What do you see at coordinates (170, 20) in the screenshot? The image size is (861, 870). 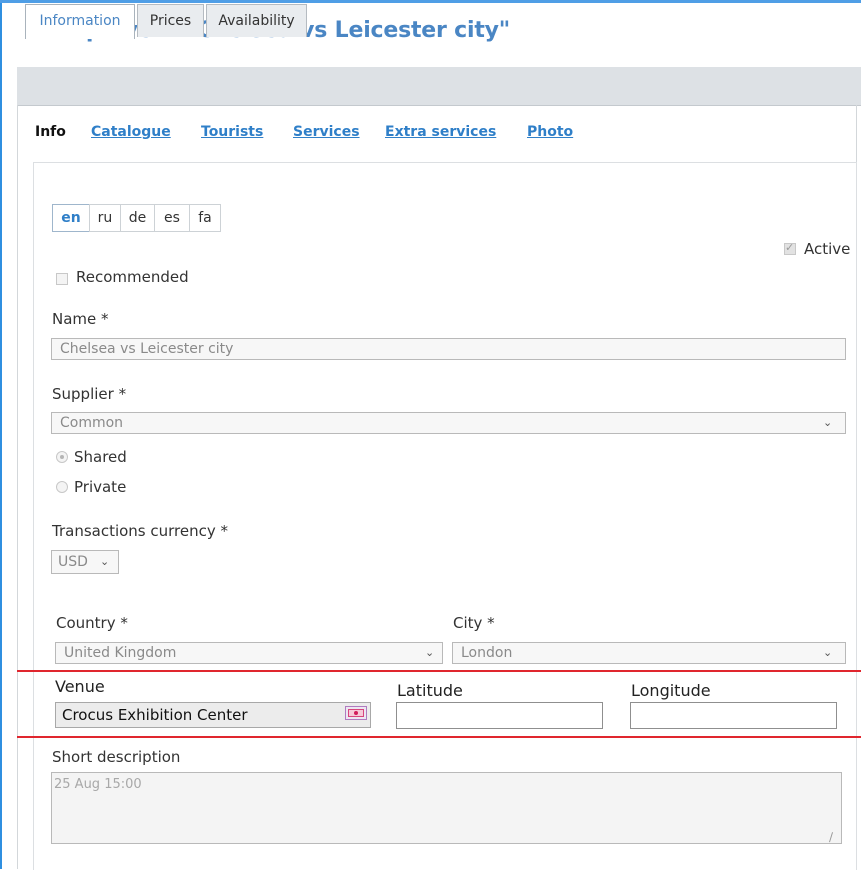 I see `tab-prices: Prices` at bounding box center [170, 20].